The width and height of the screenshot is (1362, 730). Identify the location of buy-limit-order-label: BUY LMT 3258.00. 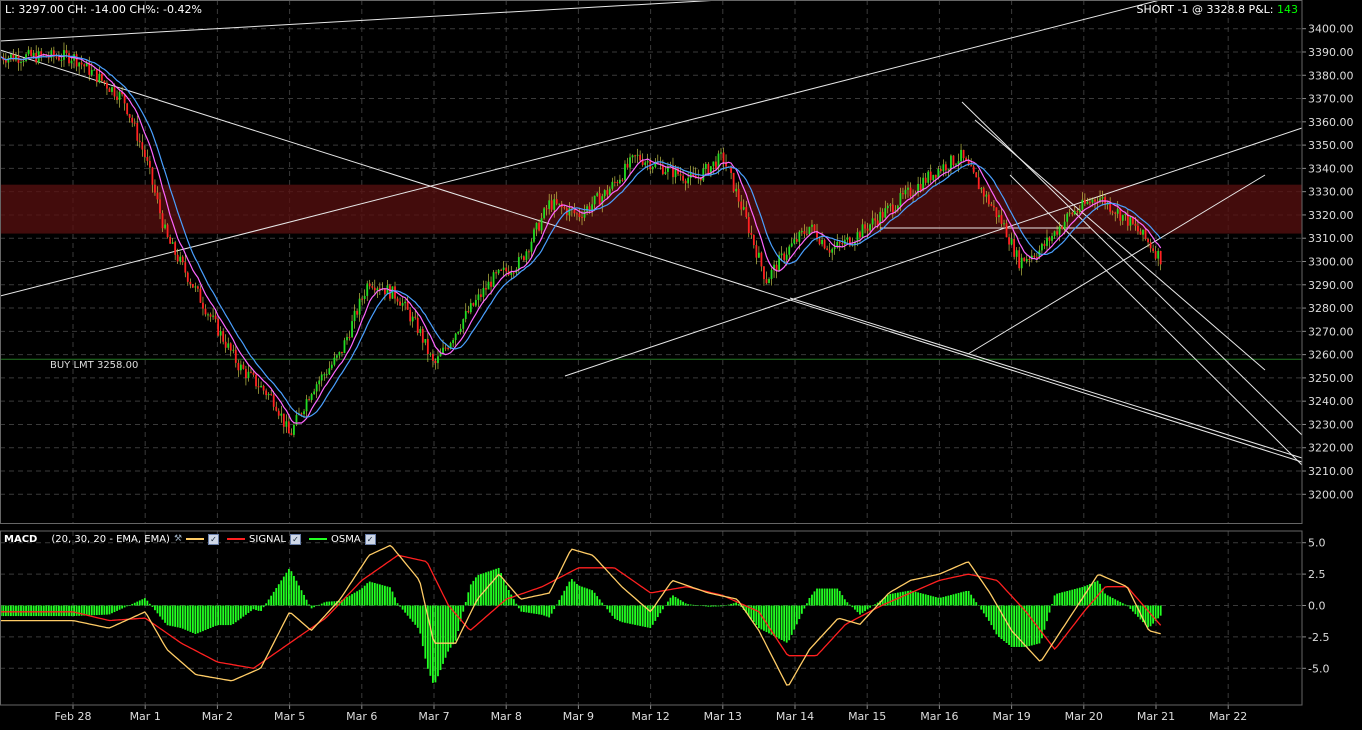
(94, 365).